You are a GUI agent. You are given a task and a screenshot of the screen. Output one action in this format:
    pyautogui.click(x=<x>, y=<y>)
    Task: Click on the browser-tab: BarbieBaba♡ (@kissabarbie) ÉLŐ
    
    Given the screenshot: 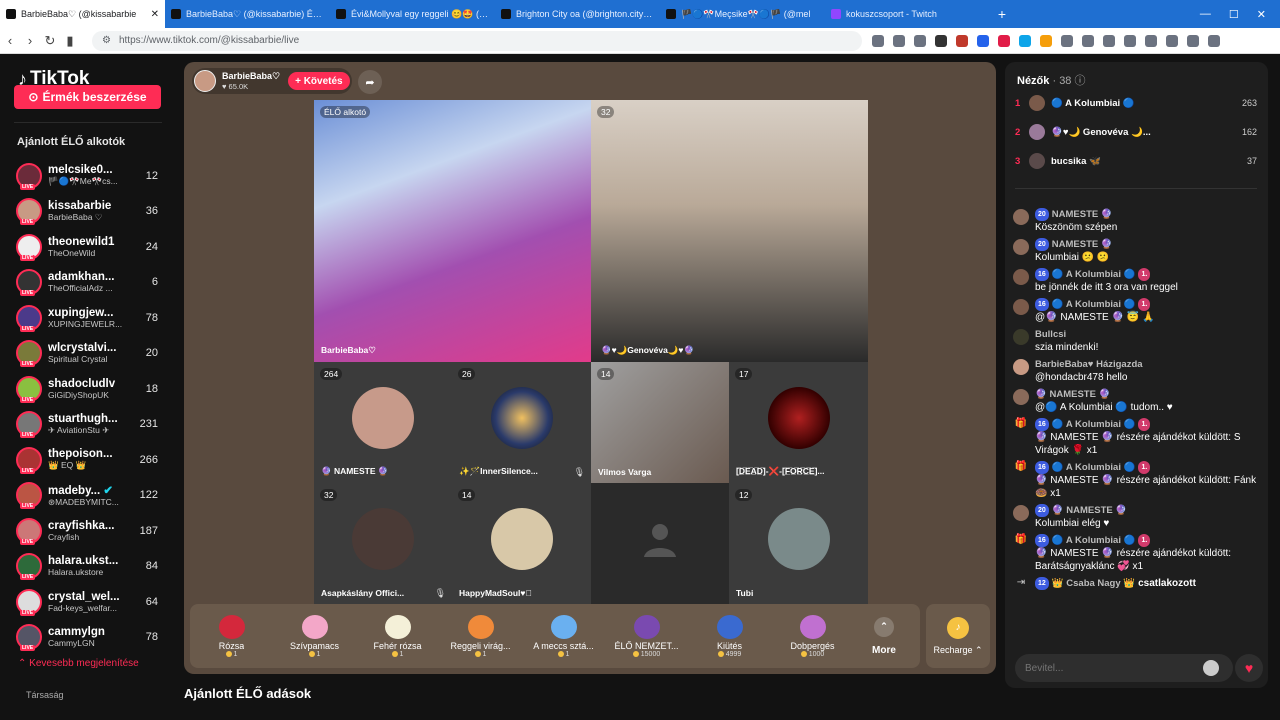 What is the action you would take?
    pyautogui.click(x=247, y=14)
    